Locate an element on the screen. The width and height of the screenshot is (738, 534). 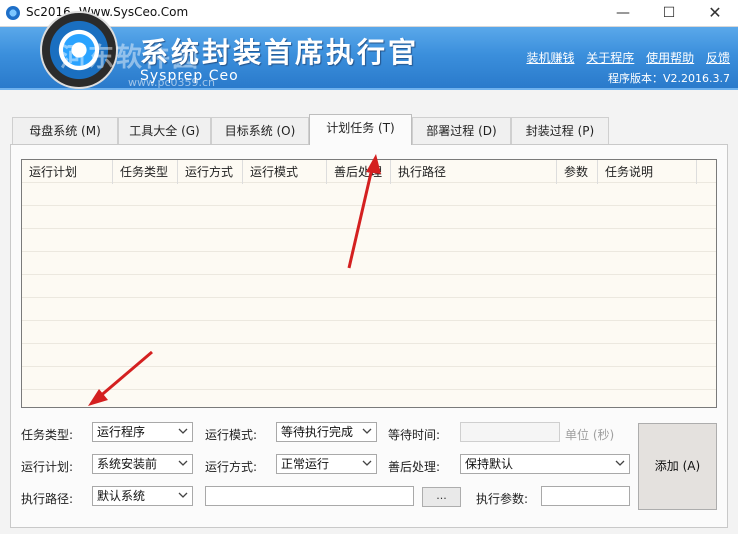
title-bar: Sc2016- Www.SysCeo.Com — ☐ ✕ is located at coordinates (369, 13).